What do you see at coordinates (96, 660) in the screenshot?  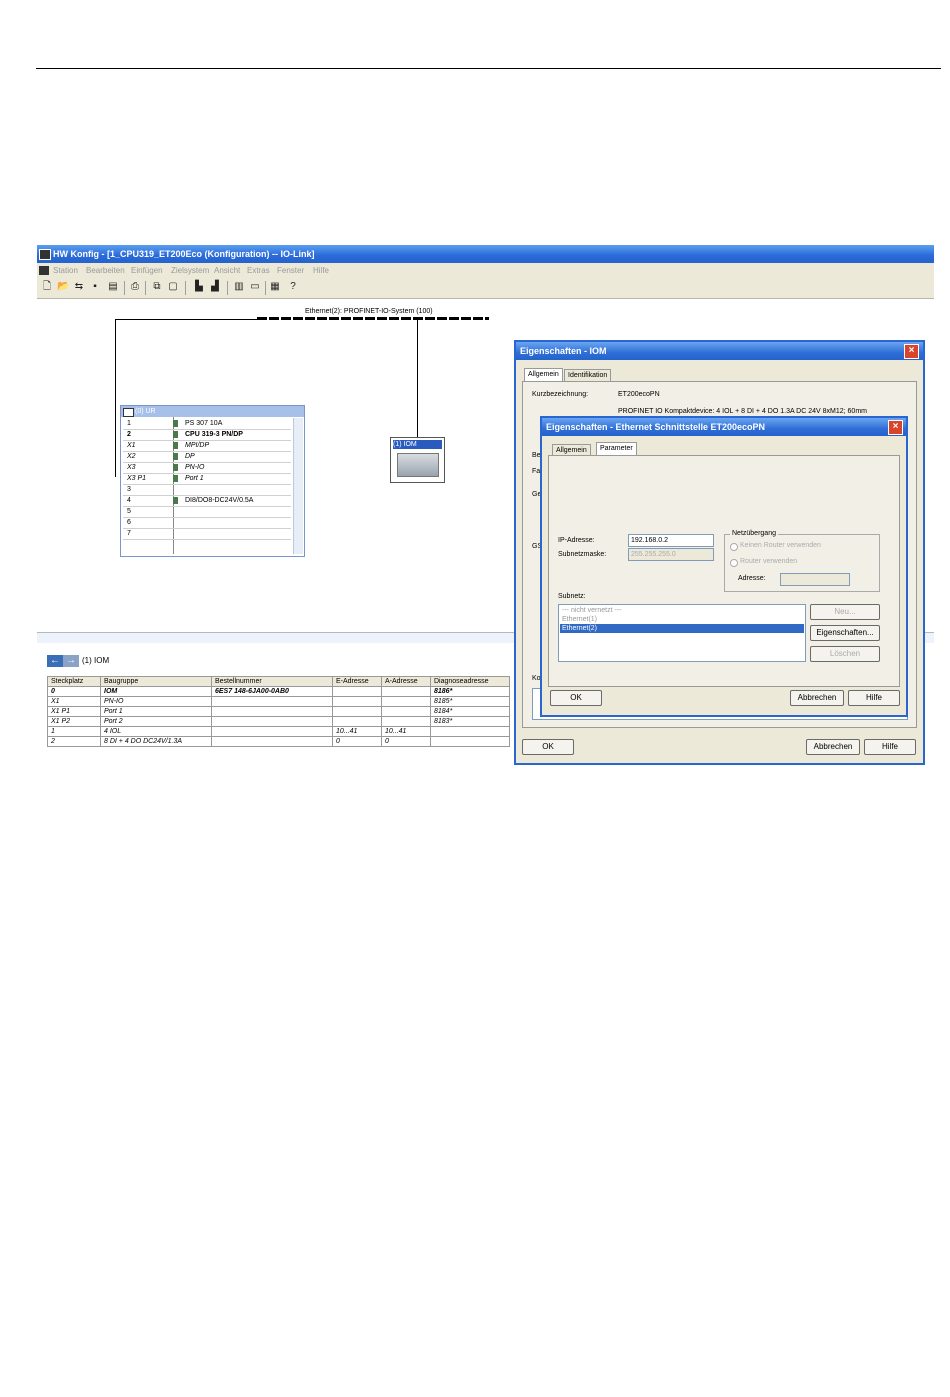 I see `detail-title: (1) IOM` at bounding box center [96, 660].